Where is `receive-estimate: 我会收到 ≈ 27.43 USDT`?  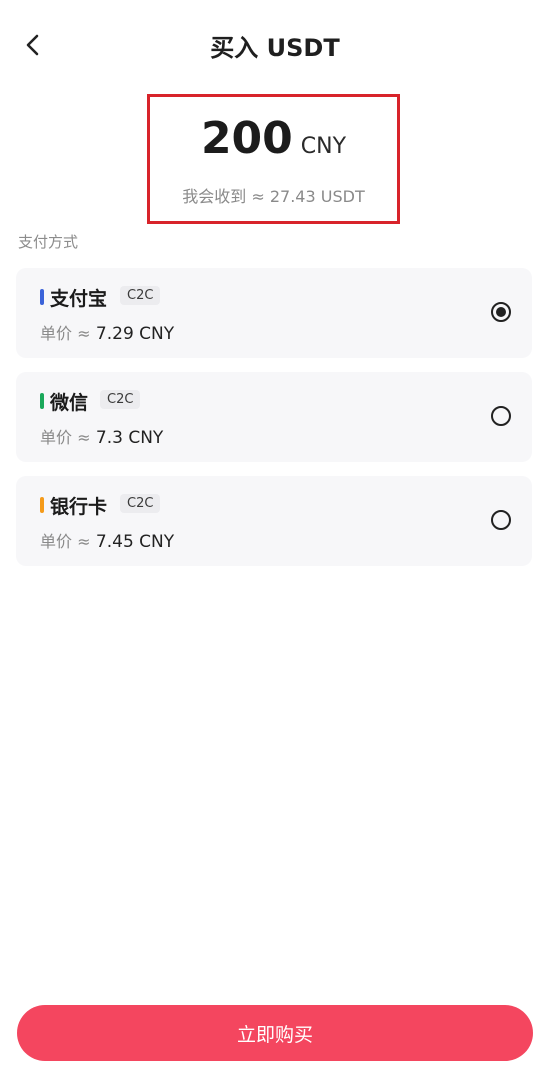
receive-estimate: 我会收到 ≈ 27.43 USDT is located at coordinates (273, 196).